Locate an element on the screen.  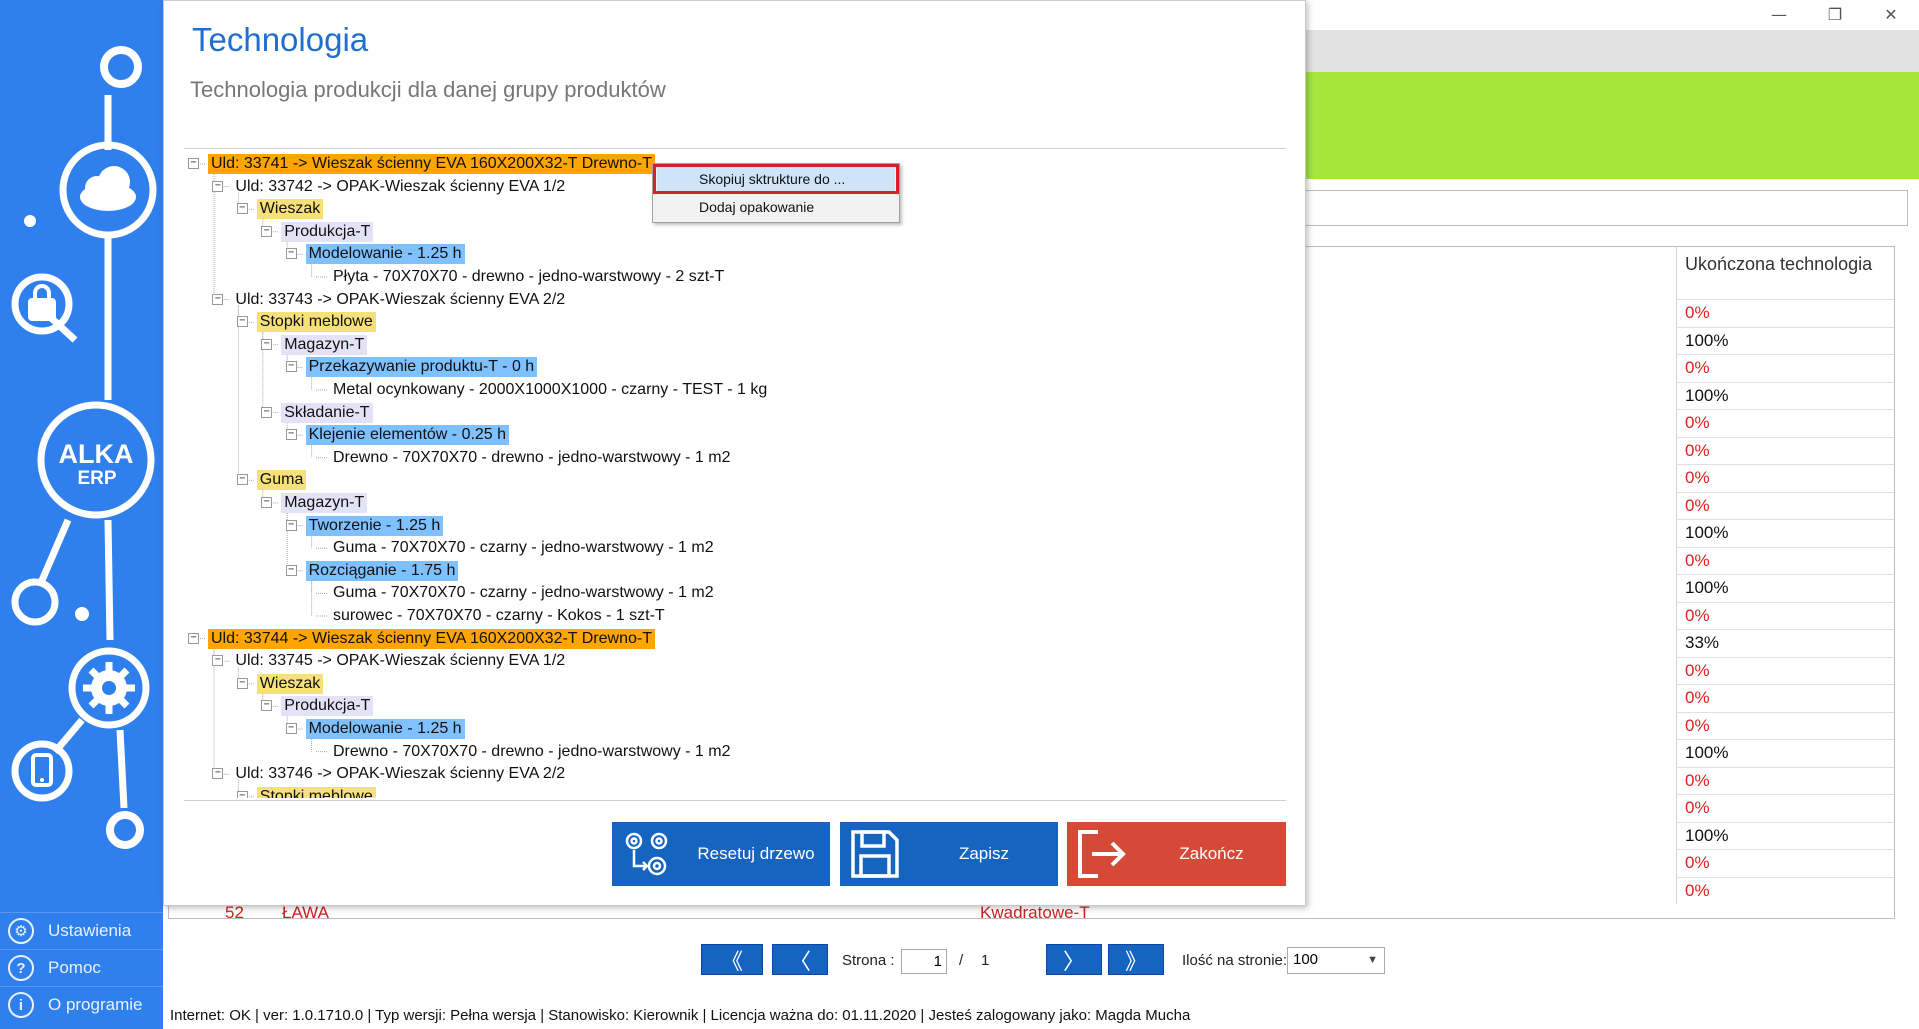
sidebar-item-about: i O programie is located at coordinates (81, 1004).